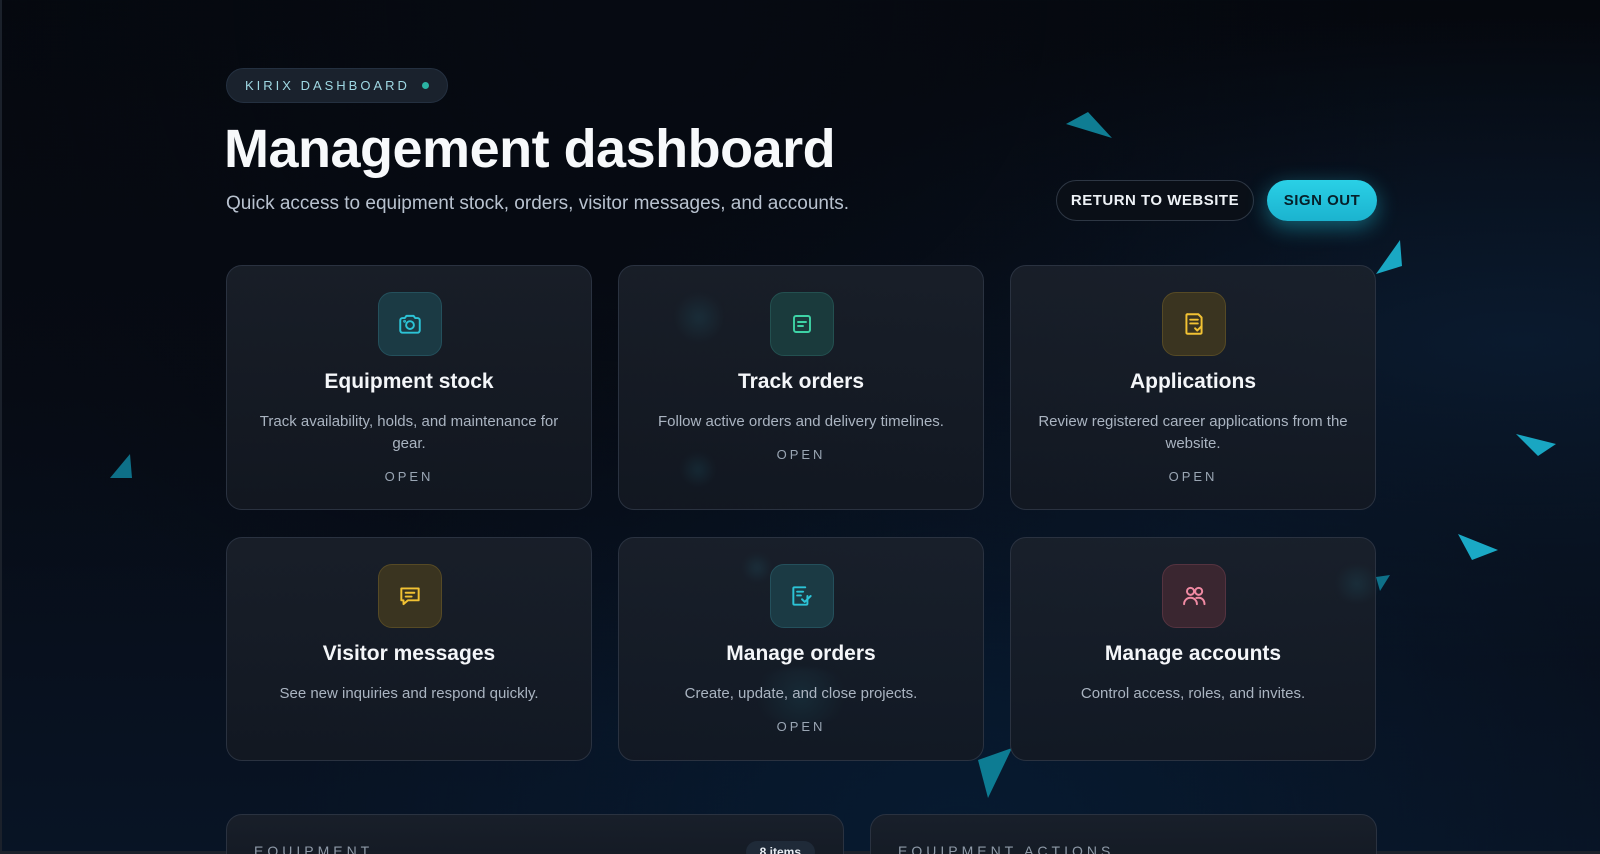 The width and height of the screenshot is (1600, 854). What do you see at coordinates (1322, 200) in the screenshot?
I see `sign-out-button: SIGN OUT` at bounding box center [1322, 200].